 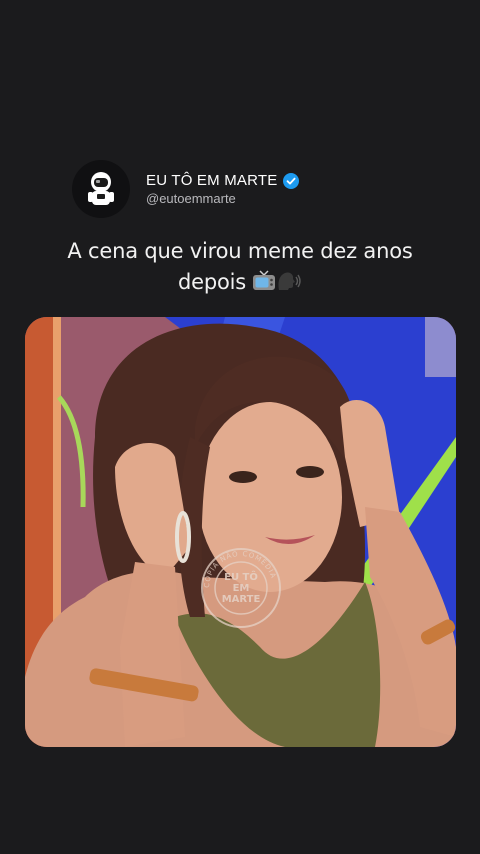 I want to click on caption-line-2-row: depois, so click(x=240, y=282).